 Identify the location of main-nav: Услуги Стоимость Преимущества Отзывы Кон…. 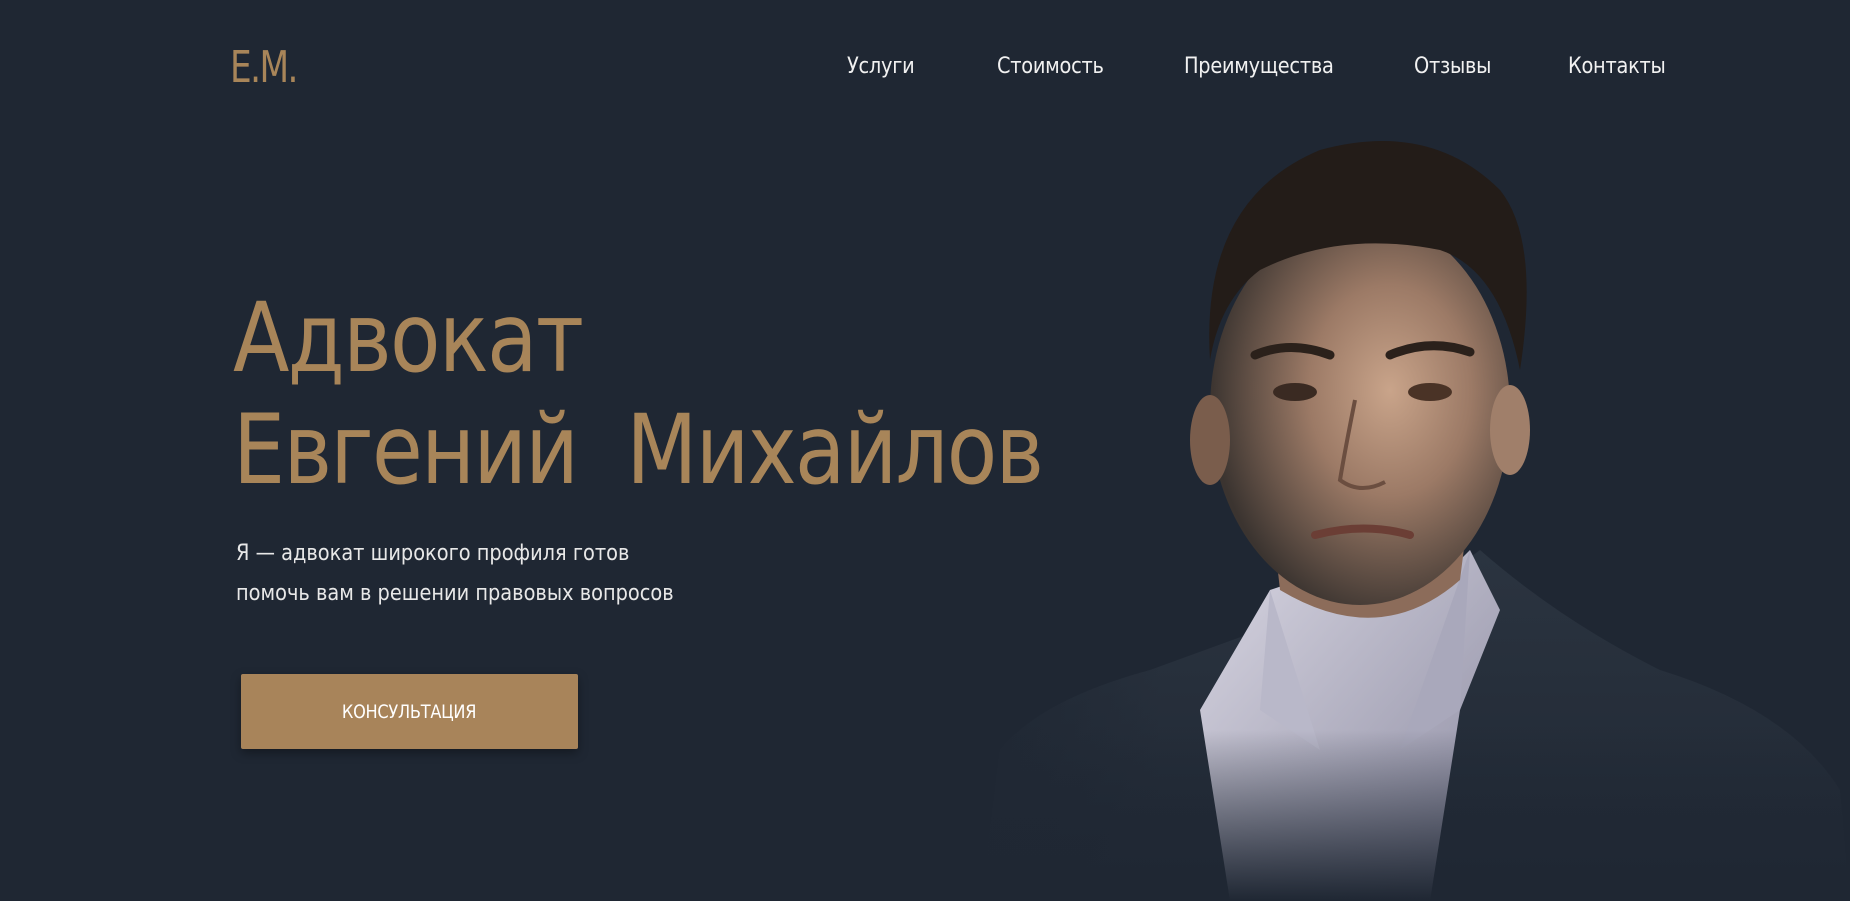
(925, 69).